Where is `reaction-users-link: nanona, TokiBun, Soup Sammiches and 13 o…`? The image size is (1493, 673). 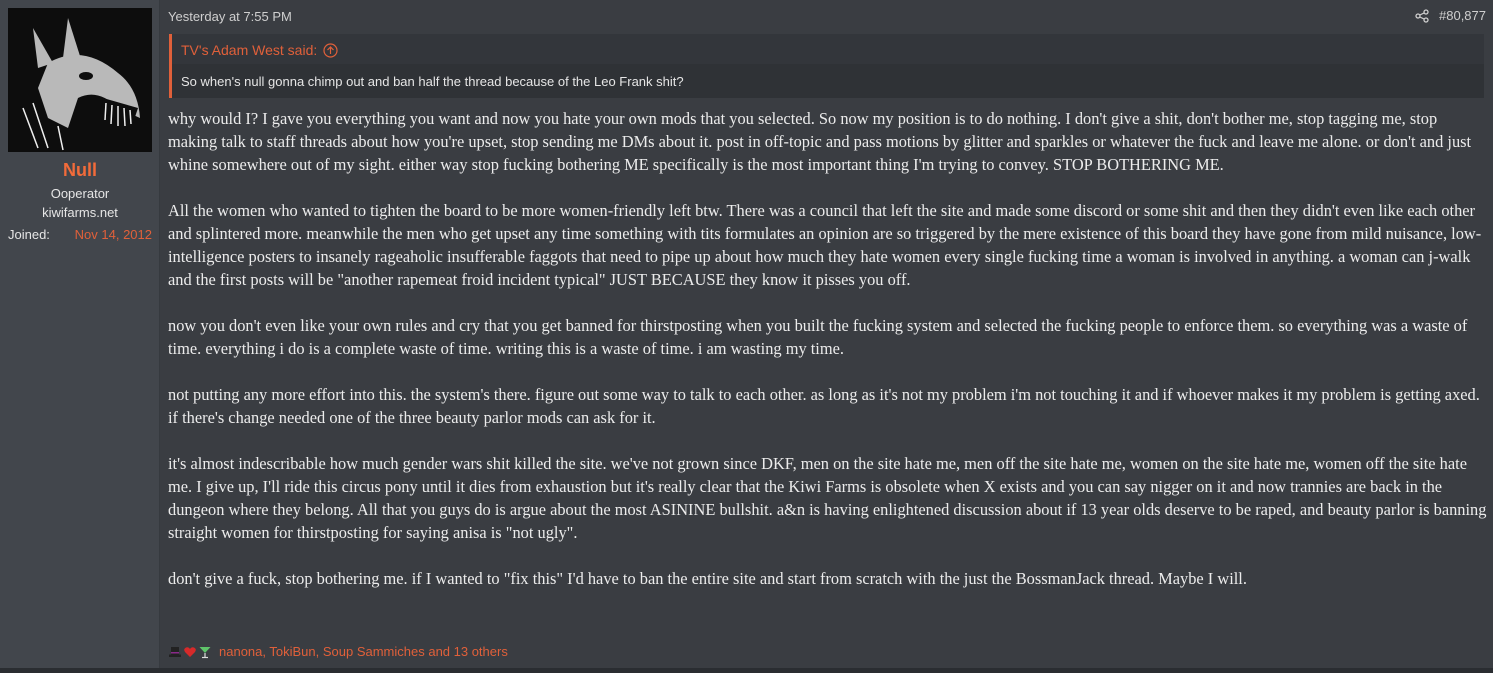 reaction-users-link: nanona, TokiBun, Soup Sammiches and 13 o… is located at coordinates (363, 651).